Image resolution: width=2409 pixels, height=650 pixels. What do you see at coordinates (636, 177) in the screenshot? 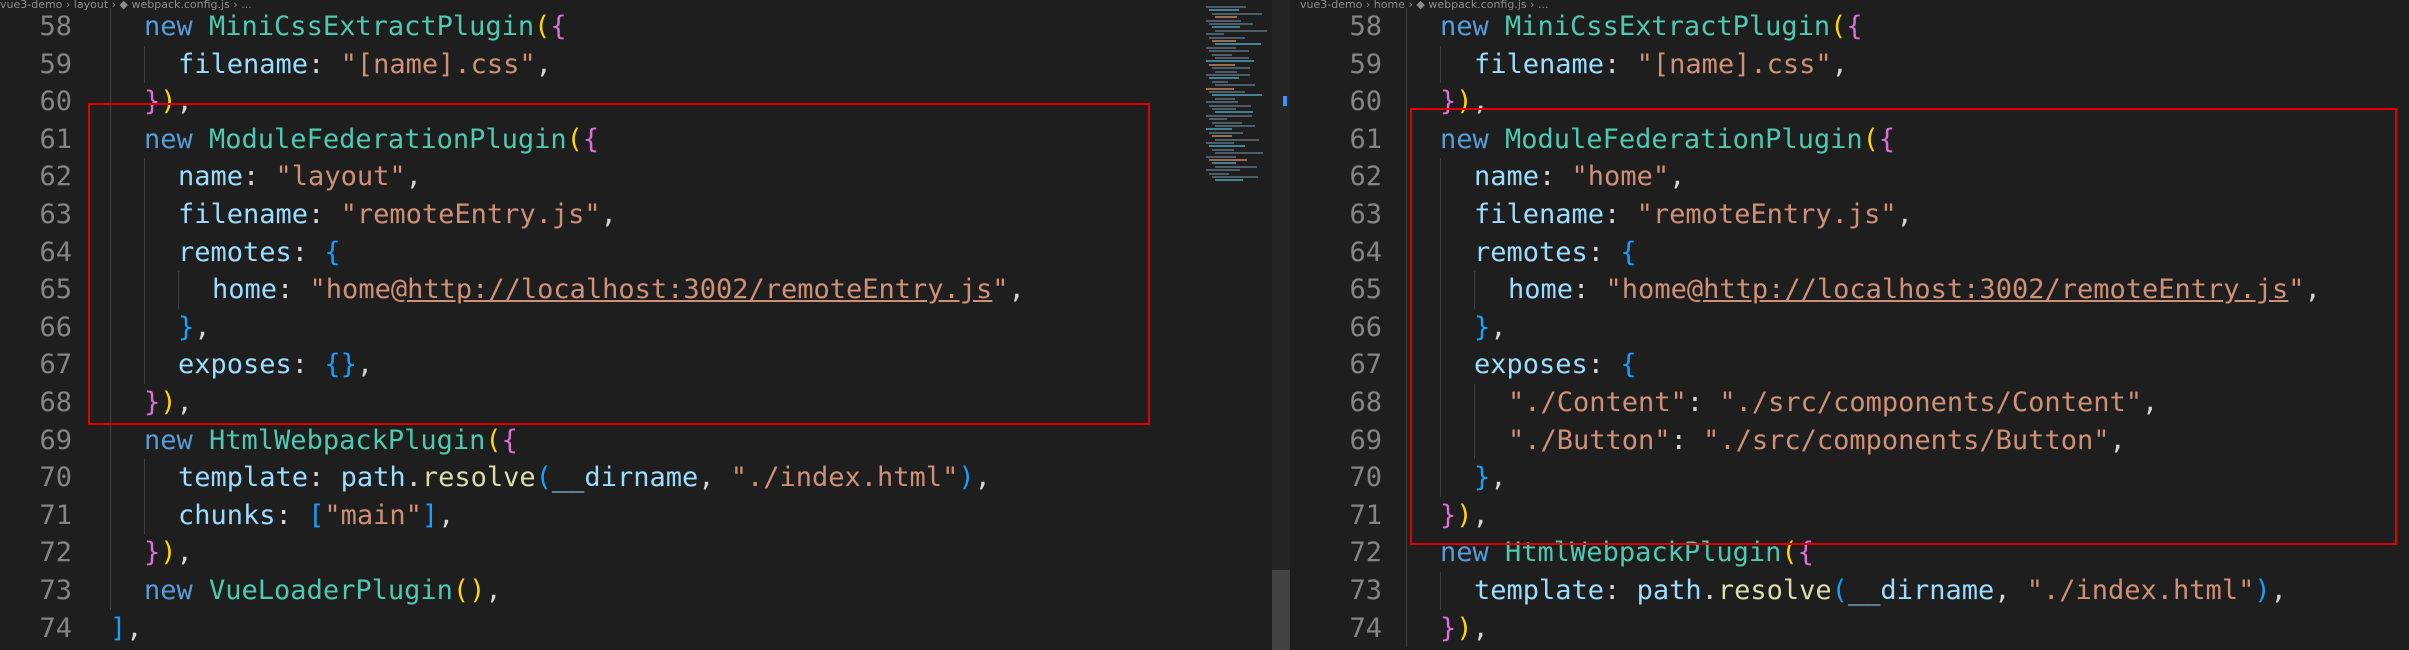
I see `code-line: 62 name: "layout",` at bounding box center [636, 177].